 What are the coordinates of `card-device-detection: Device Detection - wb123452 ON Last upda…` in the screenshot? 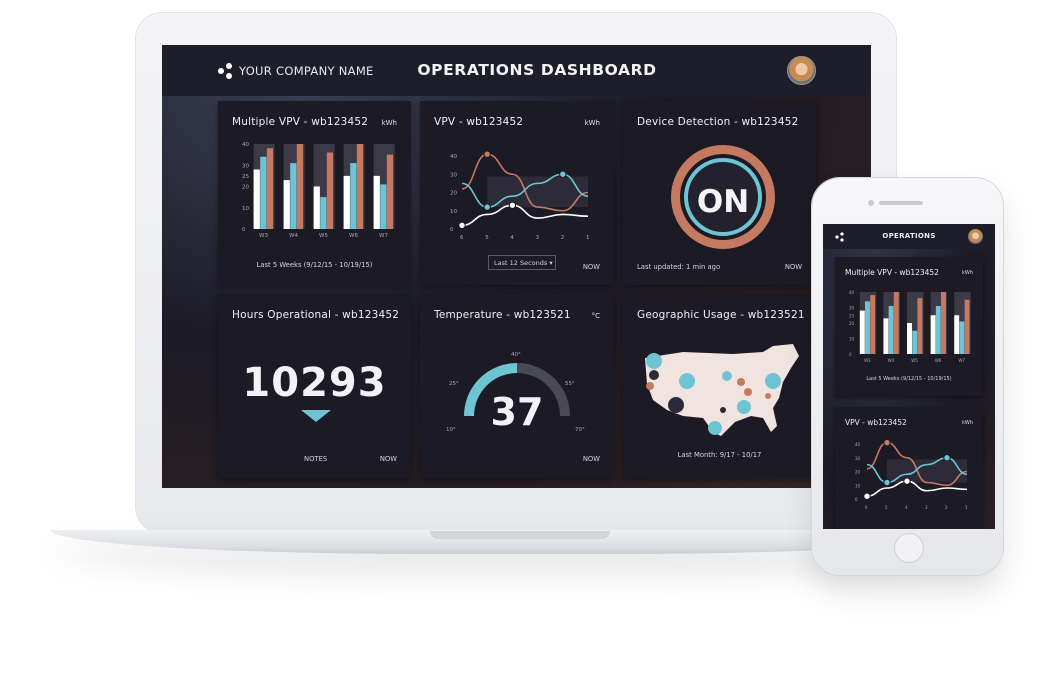 It's located at (719, 193).